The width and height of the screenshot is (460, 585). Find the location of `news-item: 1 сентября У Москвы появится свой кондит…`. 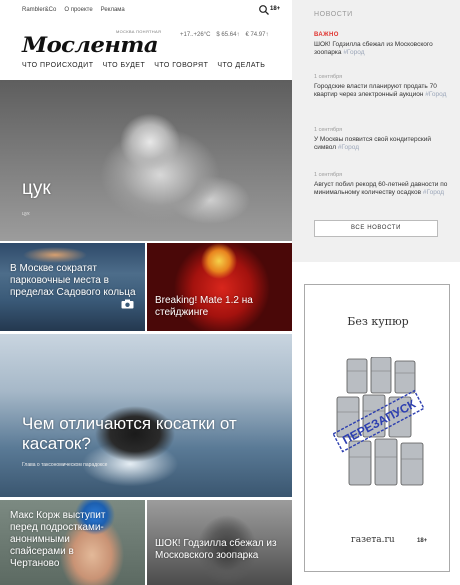

news-item: 1 сентября У Москвы появится свой кондит… is located at coordinates (381, 139).